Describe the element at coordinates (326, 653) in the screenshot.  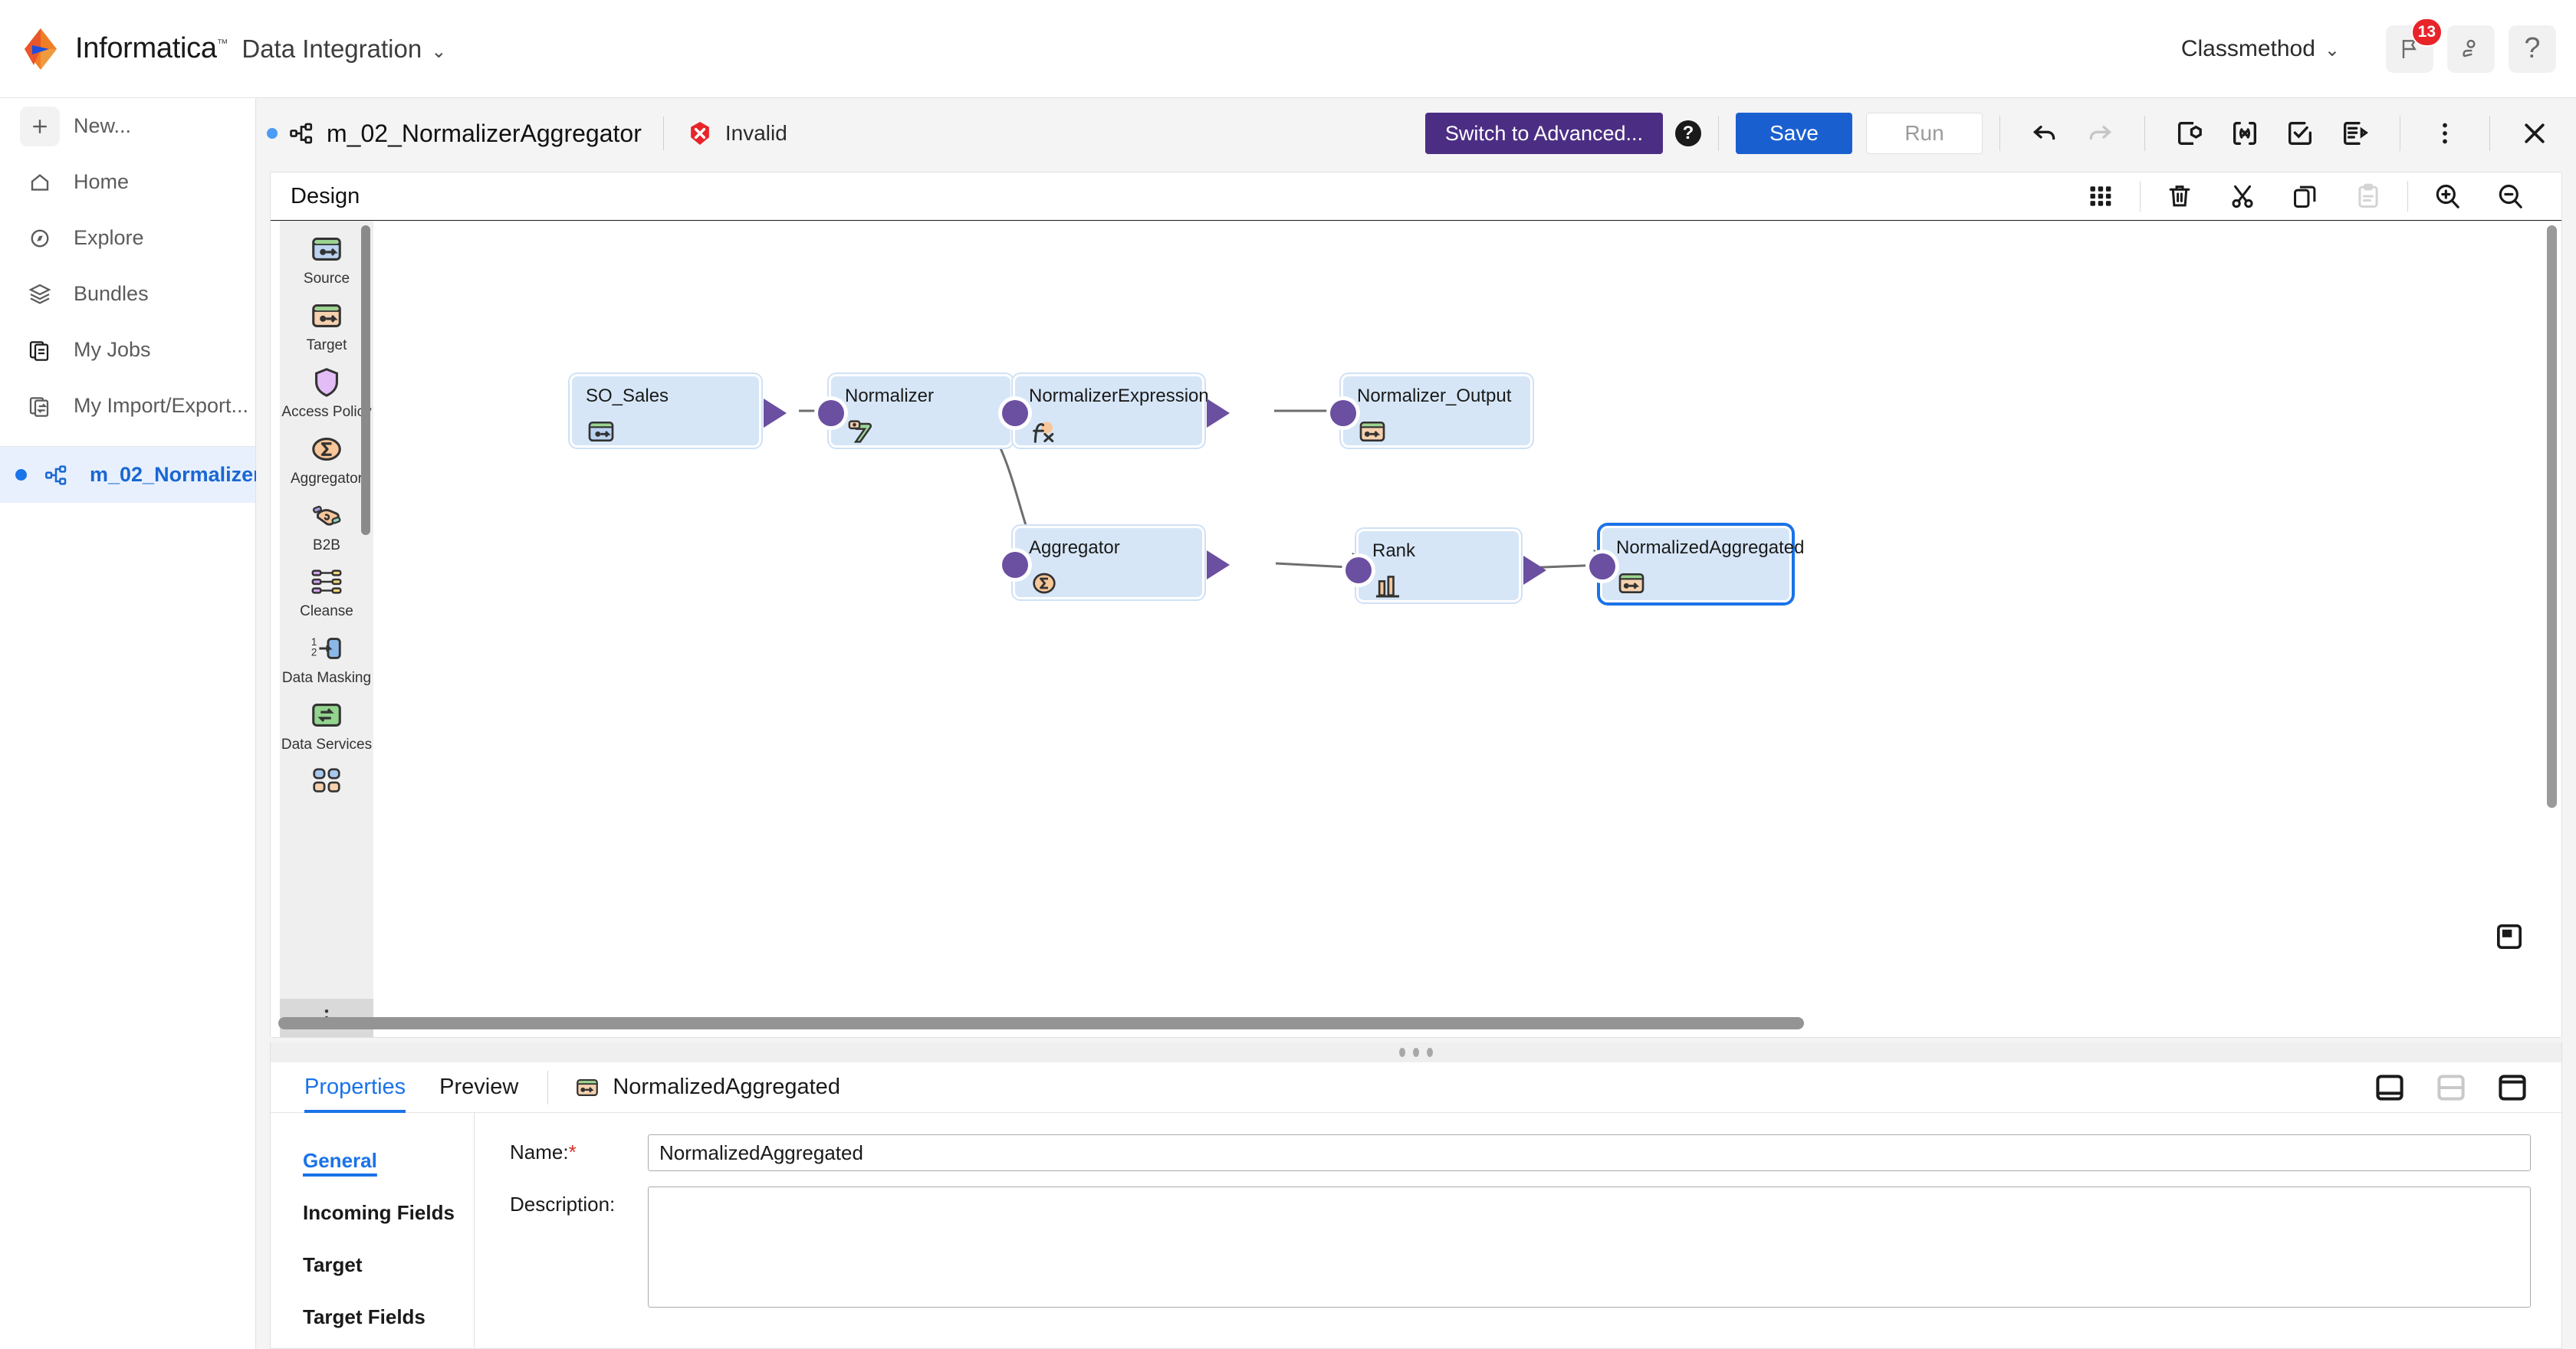
I see `palette-item-data-masking: 12 Data Masking` at that location.